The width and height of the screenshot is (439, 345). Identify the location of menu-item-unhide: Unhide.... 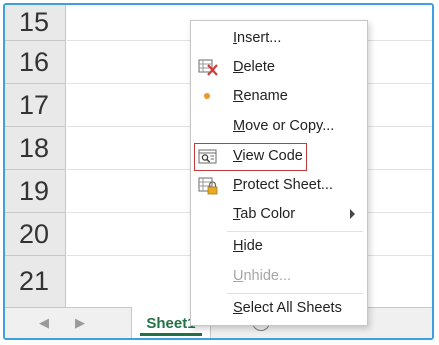
(279, 277).